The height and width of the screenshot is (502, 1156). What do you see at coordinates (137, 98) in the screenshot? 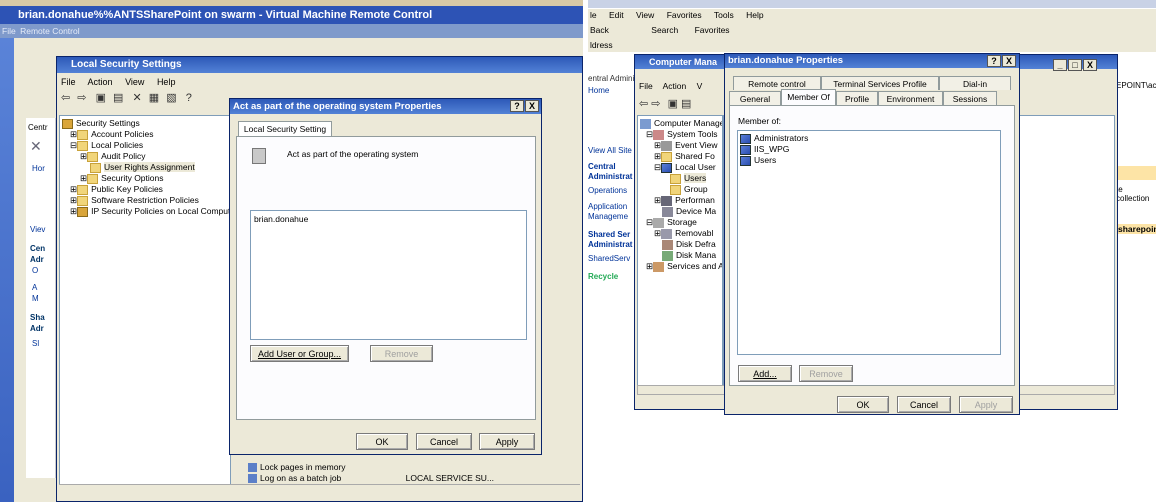
I see `delete-icon: ✕` at bounding box center [137, 98].